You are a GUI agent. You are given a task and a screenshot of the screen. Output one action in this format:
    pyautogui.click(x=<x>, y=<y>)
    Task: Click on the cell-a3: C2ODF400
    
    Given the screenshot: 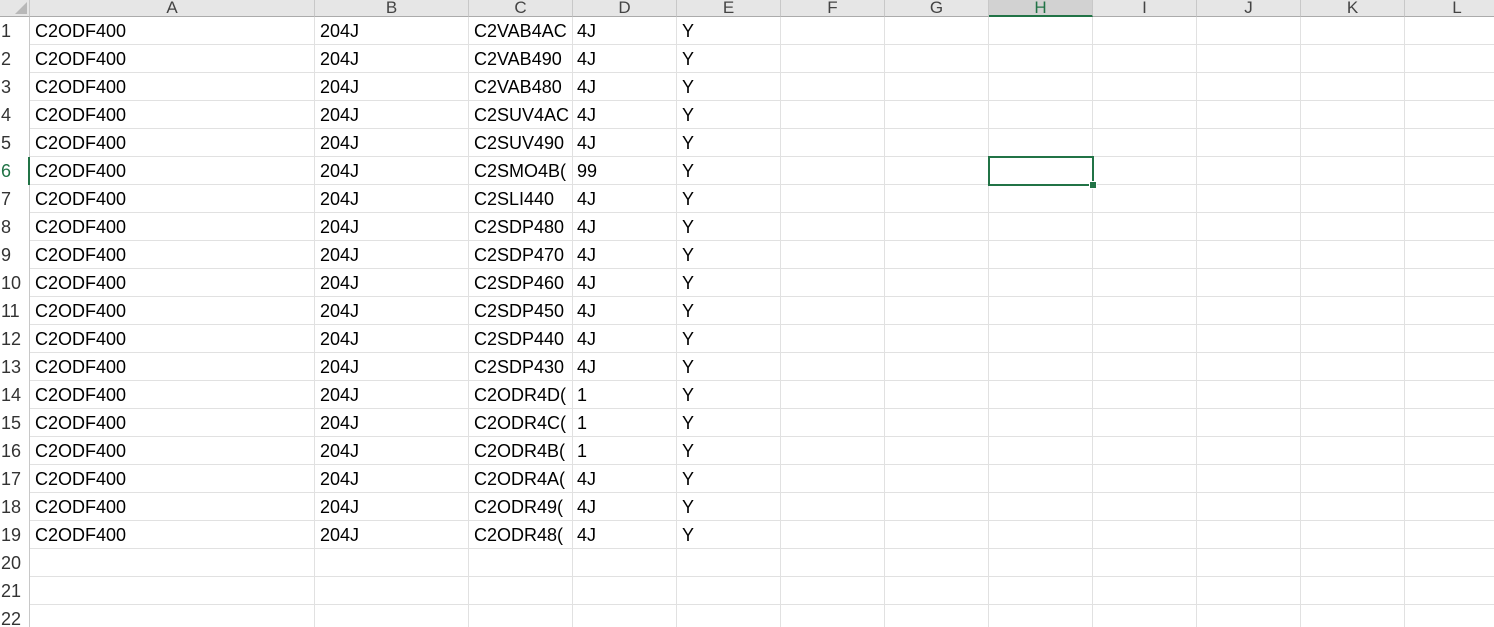 What is the action you would take?
    pyautogui.click(x=172, y=87)
    